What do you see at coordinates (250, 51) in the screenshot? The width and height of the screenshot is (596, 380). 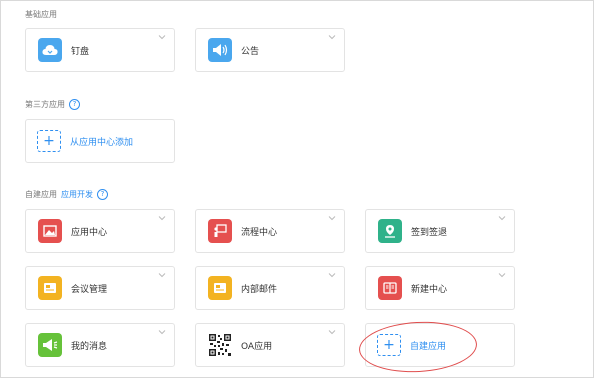 I see `app-label: 公告` at bounding box center [250, 51].